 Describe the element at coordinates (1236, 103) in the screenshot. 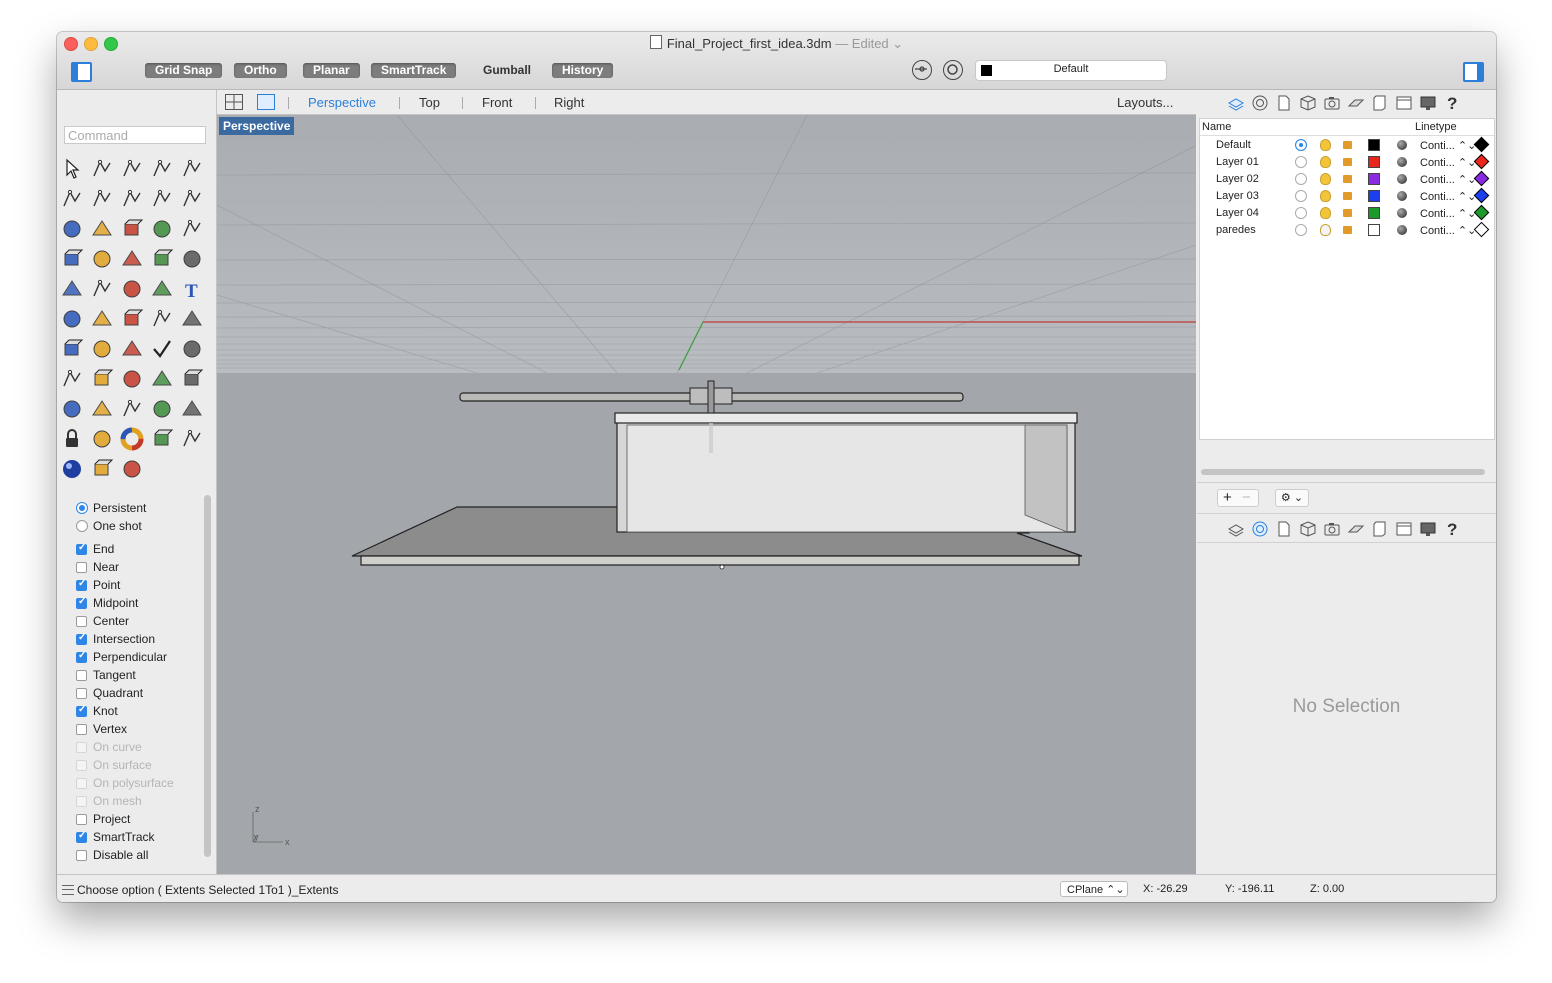

I see `layers-tab-icon` at that location.